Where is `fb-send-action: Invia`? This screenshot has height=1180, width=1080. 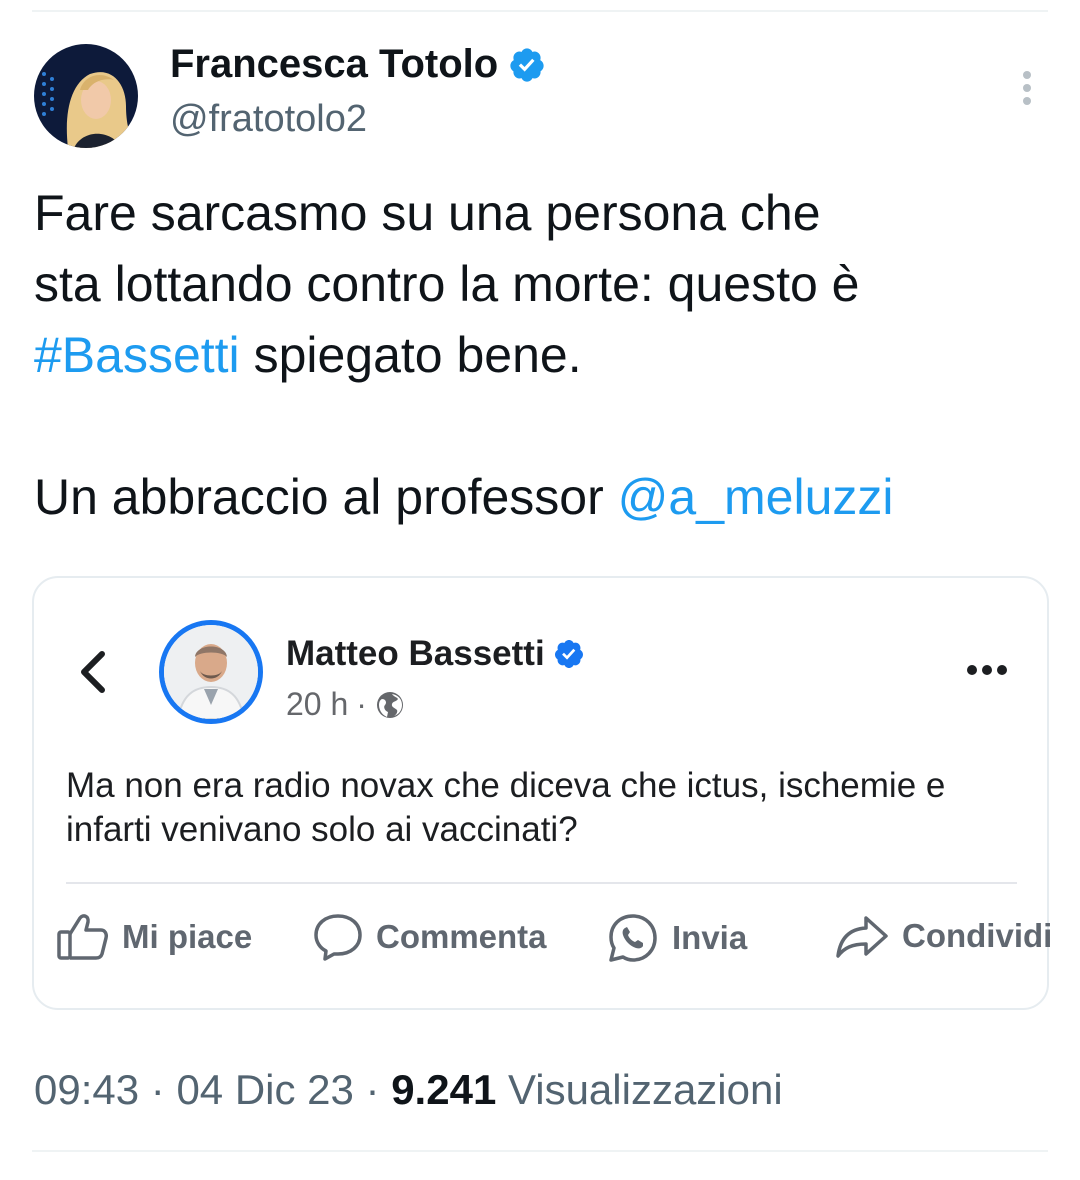
fb-send-action: Invia is located at coordinates (676, 938).